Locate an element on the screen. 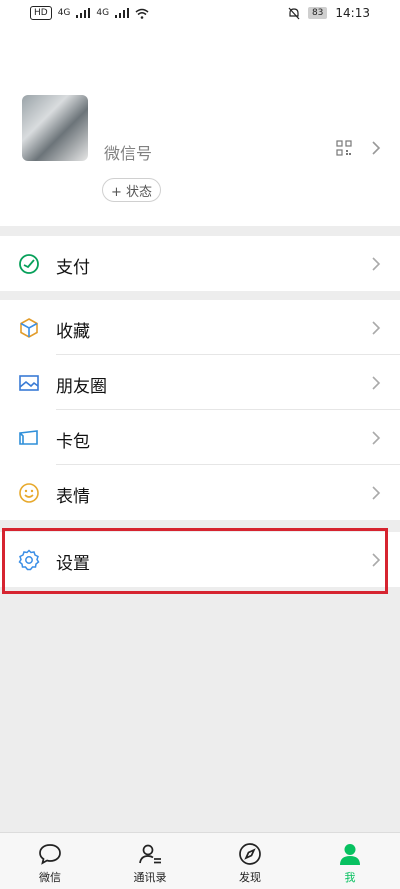 The image size is (400, 889). smile-icon is located at coordinates (29, 493).